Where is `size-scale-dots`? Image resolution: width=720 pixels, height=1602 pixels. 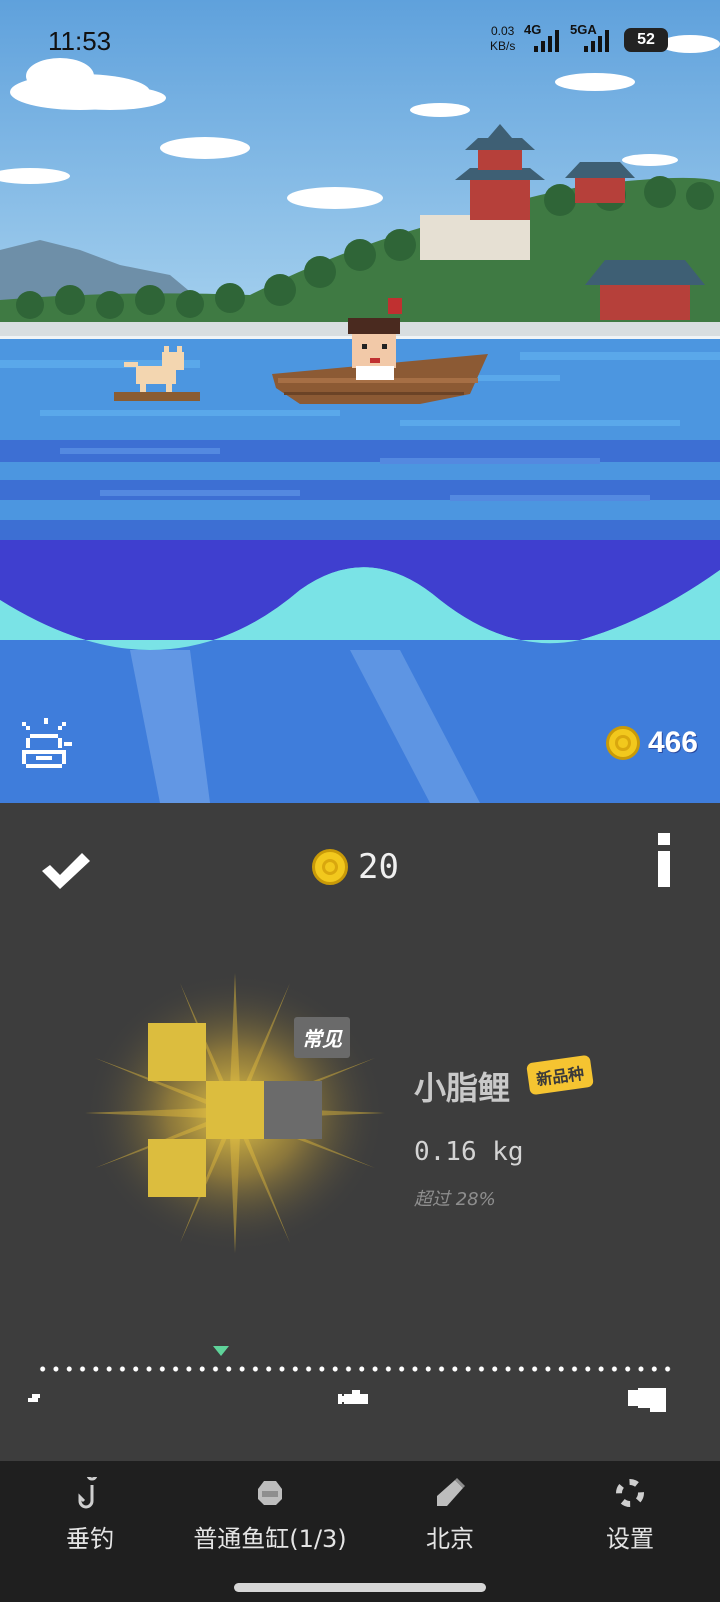
size-scale-dots is located at coordinates (355, 1369).